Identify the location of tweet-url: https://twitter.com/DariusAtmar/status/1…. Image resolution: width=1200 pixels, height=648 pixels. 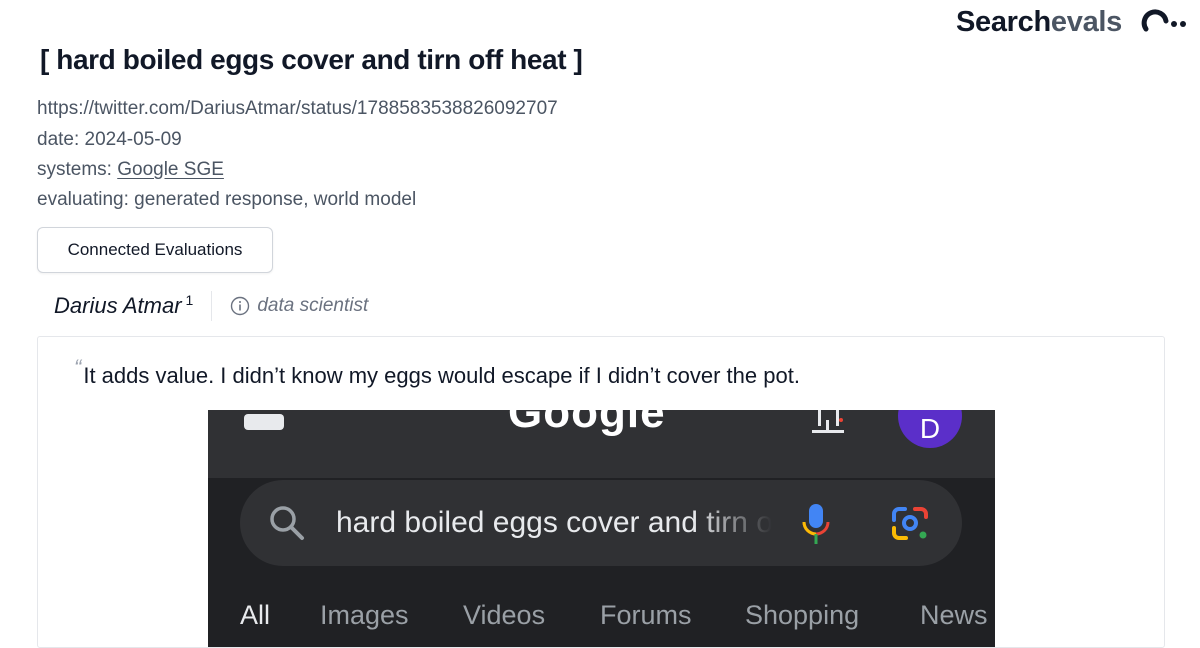
(297, 108).